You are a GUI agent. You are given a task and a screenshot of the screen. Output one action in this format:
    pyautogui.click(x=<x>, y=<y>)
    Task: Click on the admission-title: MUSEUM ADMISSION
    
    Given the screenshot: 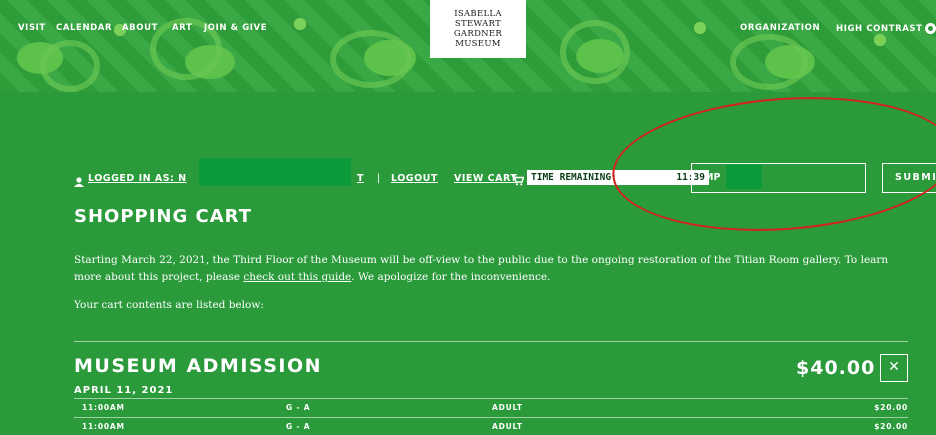 What is the action you would take?
    pyautogui.click(x=198, y=366)
    